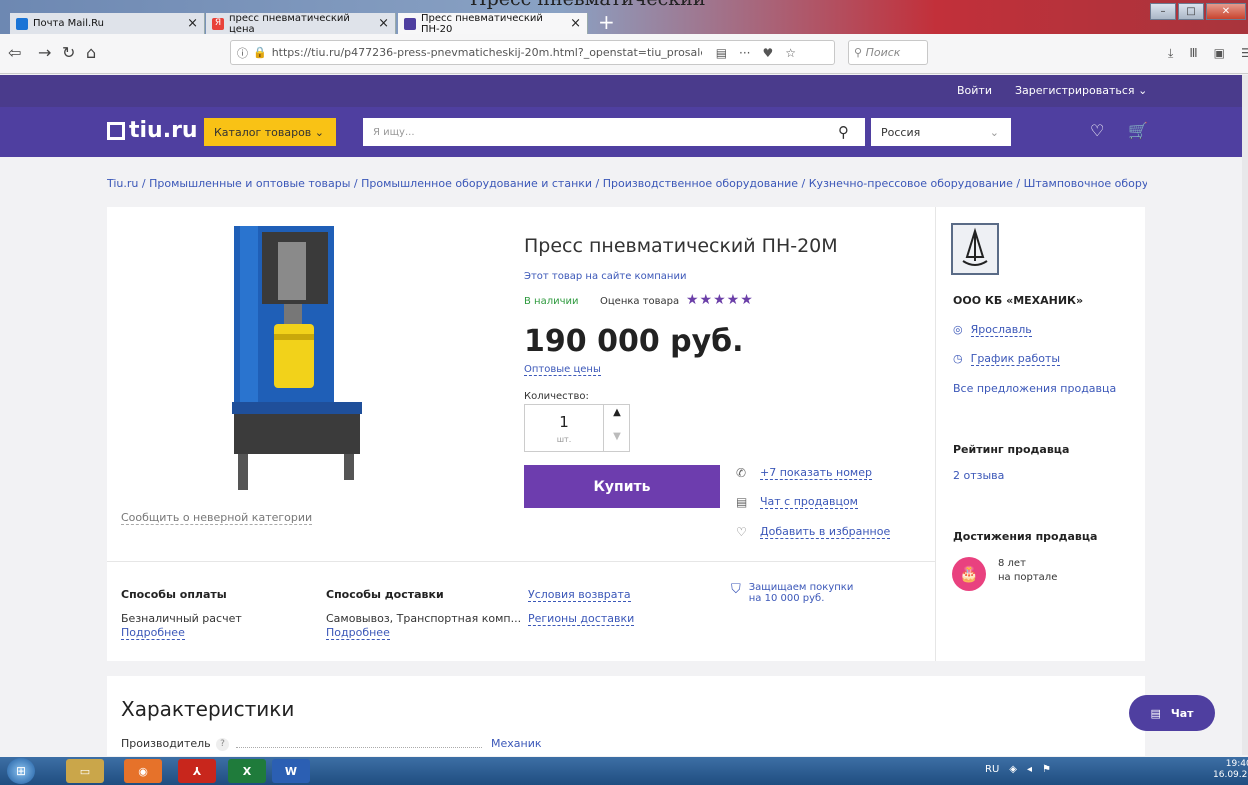 The image size is (1248, 785). What do you see at coordinates (1007, 359) in the screenshot?
I see `work-schedule-link: ◷ График работы` at bounding box center [1007, 359].